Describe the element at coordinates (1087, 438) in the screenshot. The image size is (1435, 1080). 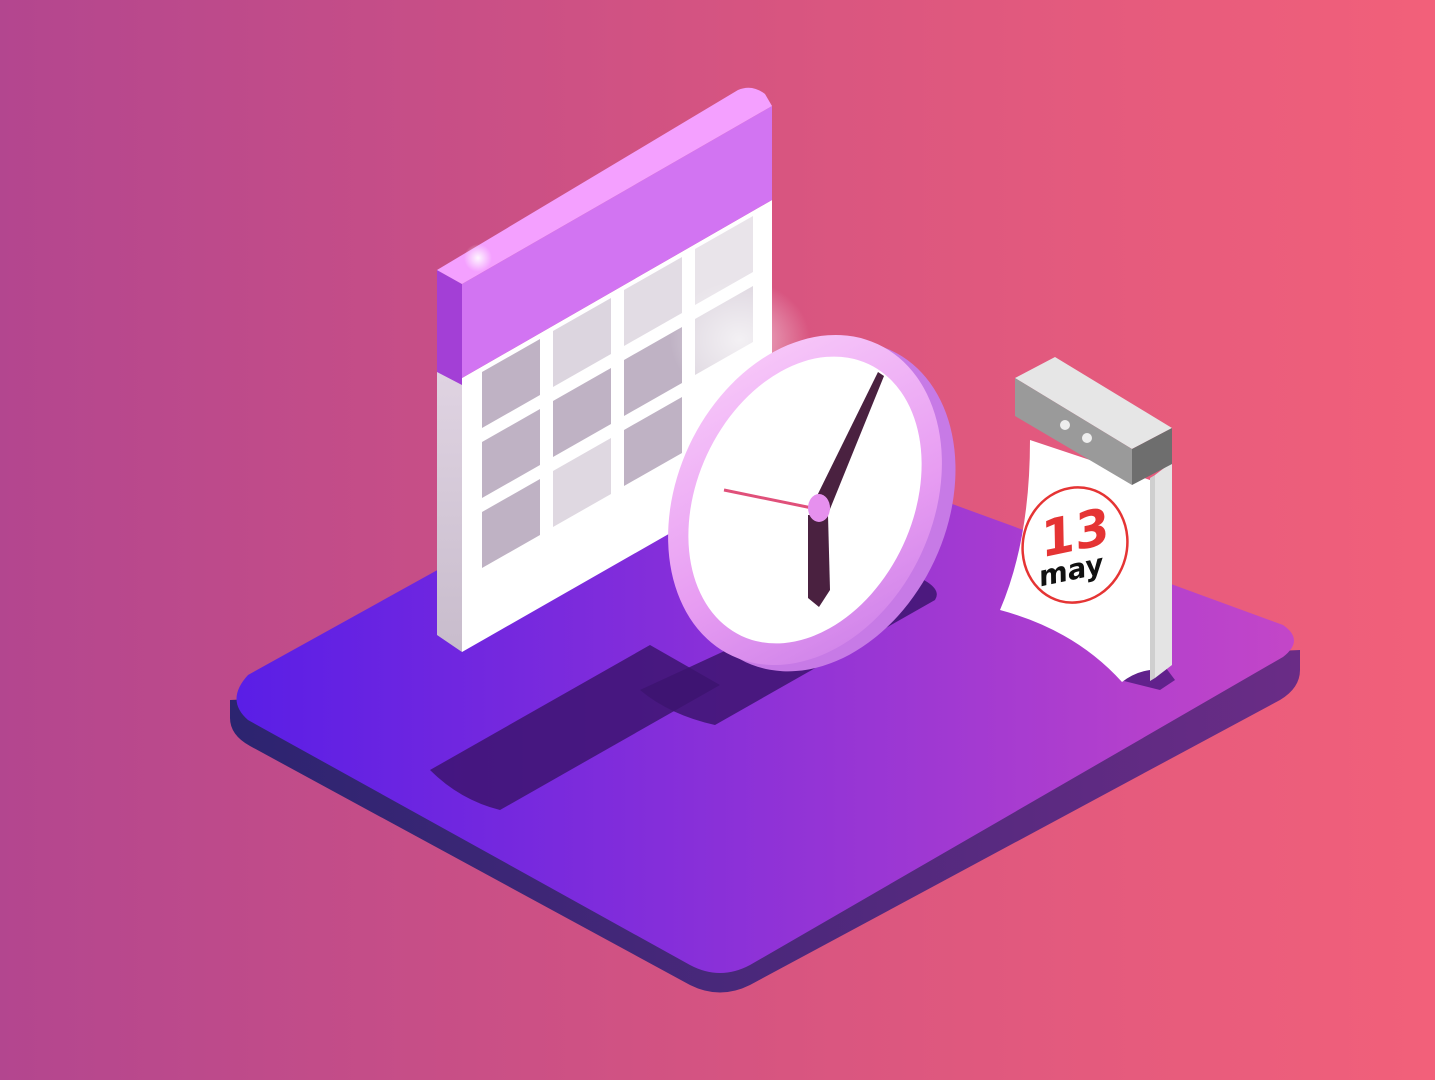
I see `binding-ring-right` at that location.